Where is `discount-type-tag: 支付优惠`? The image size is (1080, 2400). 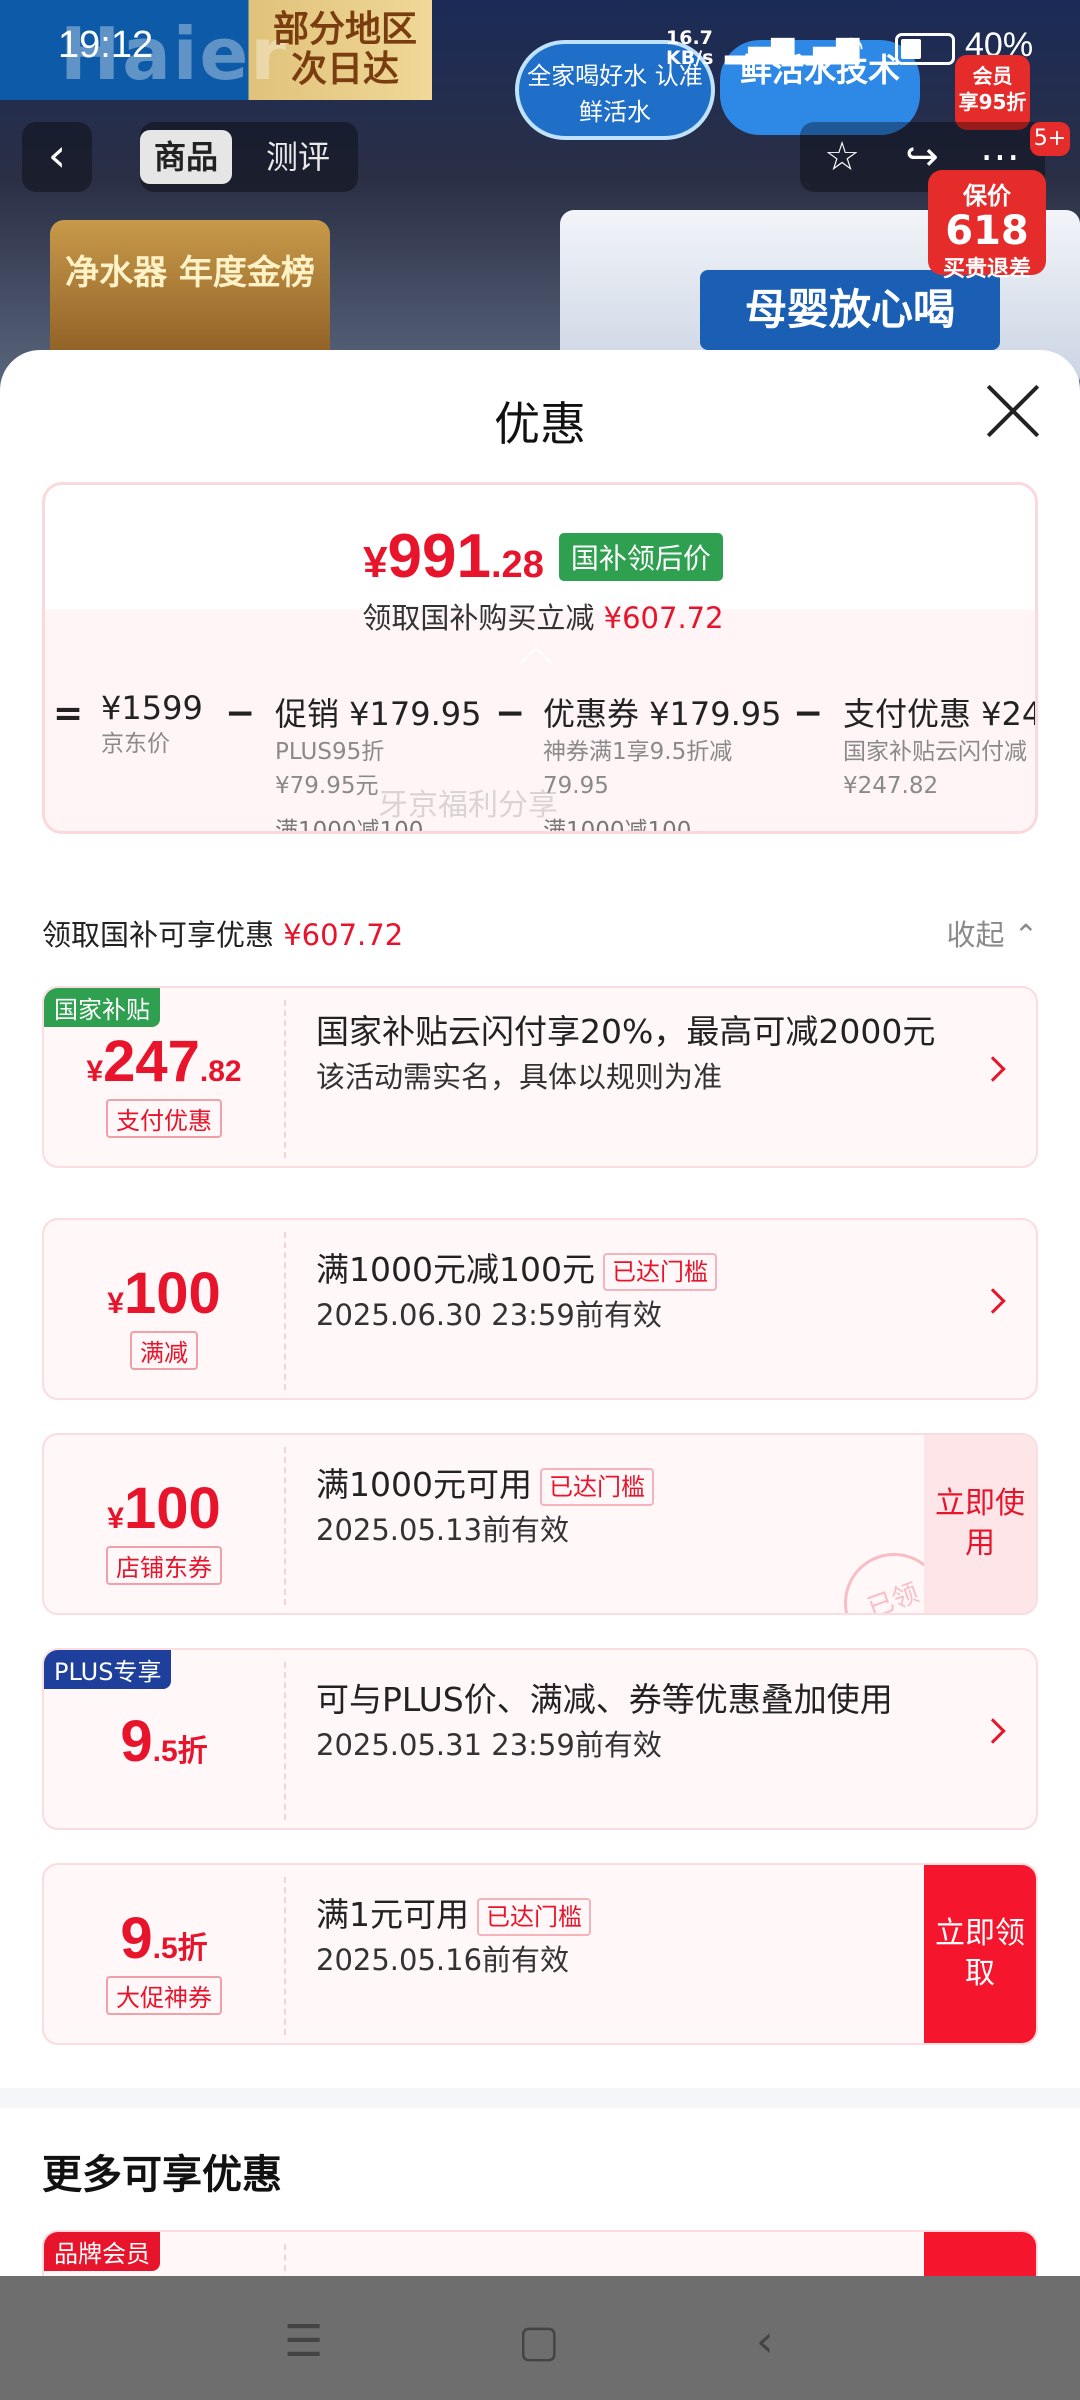
discount-type-tag: 支付优惠 is located at coordinates (164, 1118).